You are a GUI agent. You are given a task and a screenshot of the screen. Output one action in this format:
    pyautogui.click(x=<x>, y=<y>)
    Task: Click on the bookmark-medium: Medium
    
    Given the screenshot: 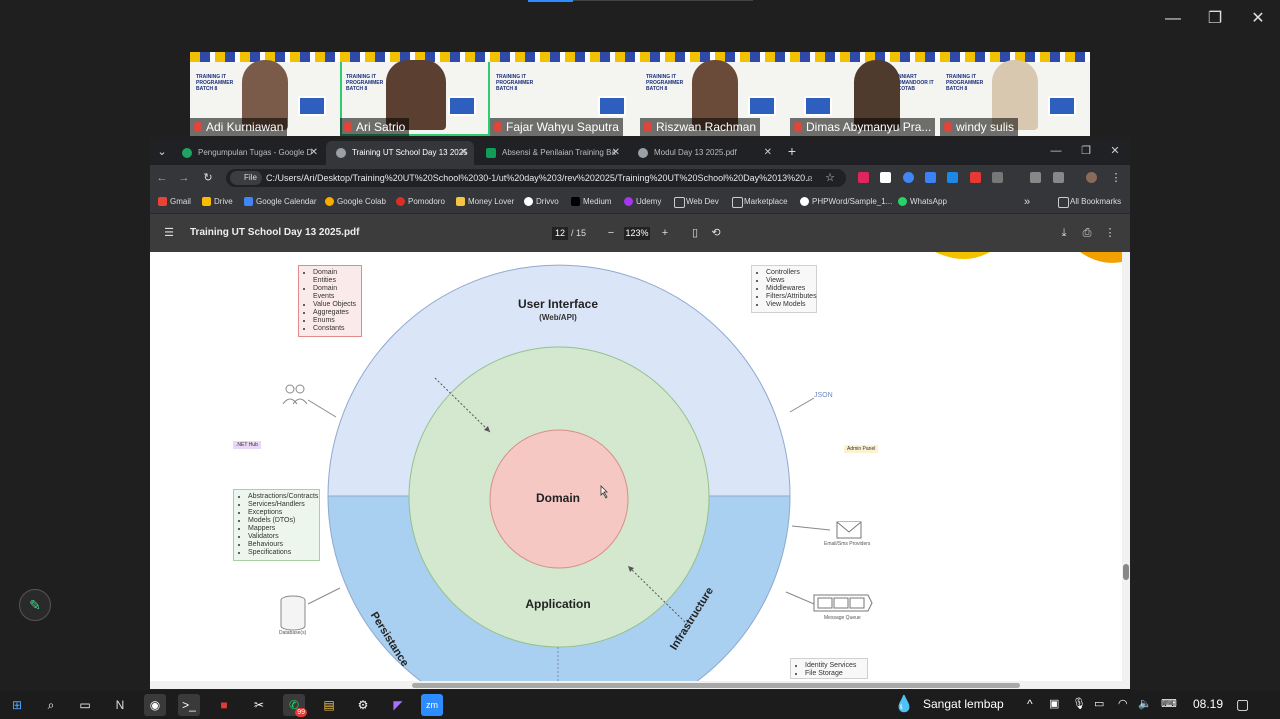 What is the action you would take?
    pyautogui.click(x=591, y=202)
    